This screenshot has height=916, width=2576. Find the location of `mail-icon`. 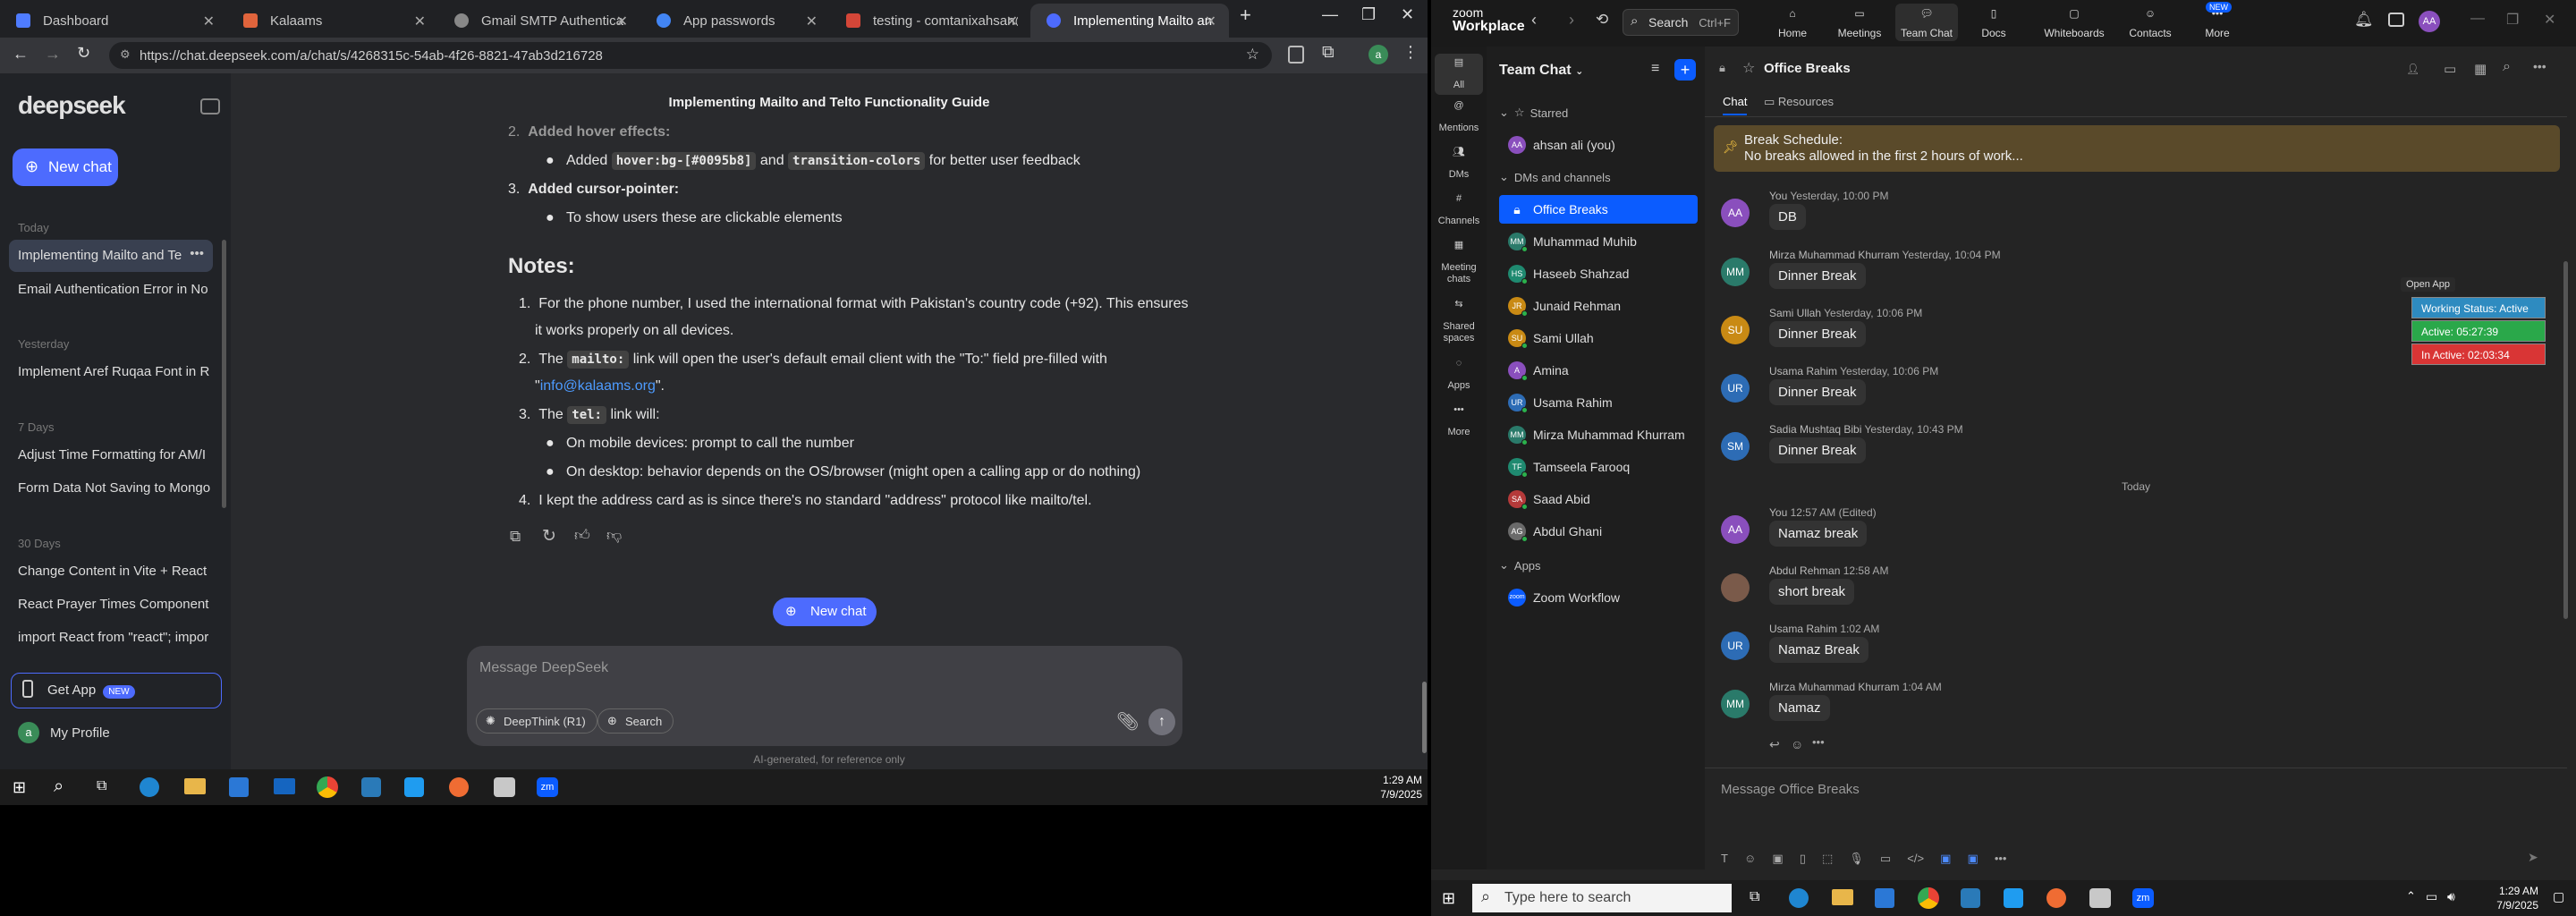

mail-icon is located at coordinates (284, 786).